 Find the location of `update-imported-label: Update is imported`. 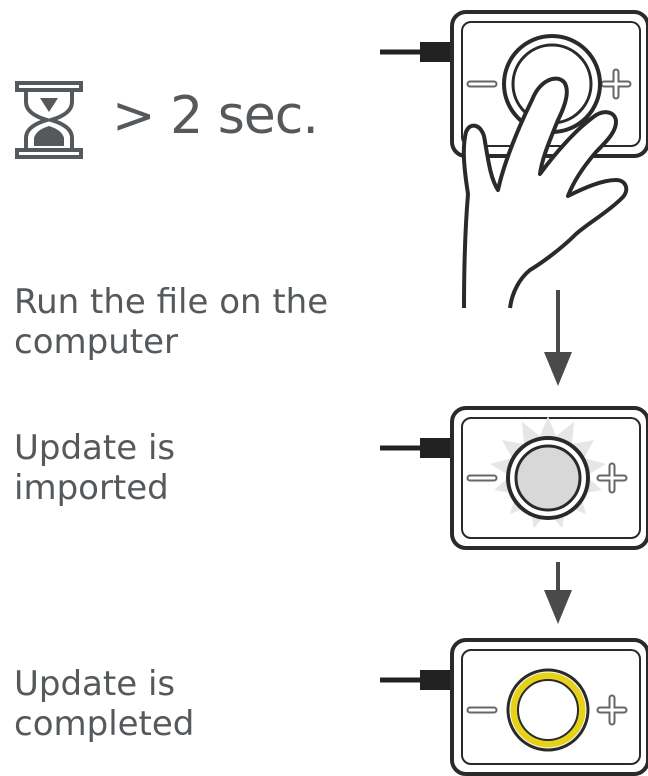

update-imported-label: Update is imported is located at coordinates (95, 468).